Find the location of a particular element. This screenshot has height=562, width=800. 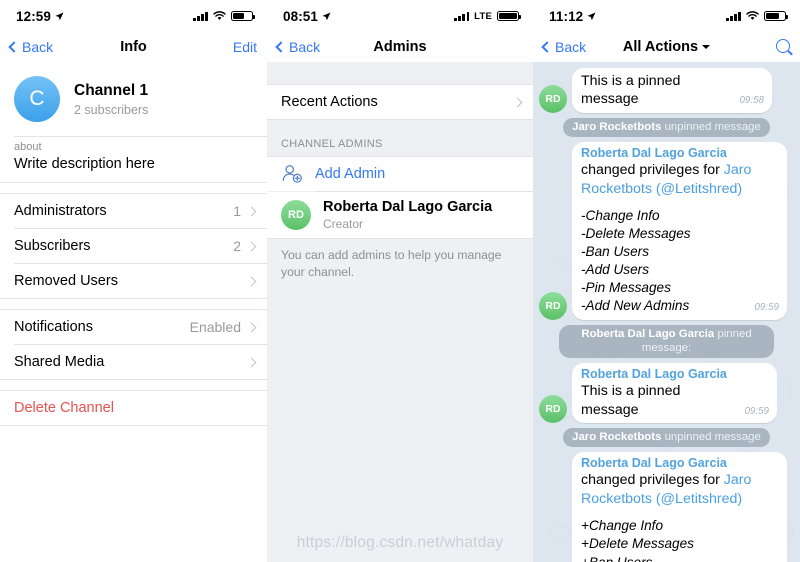

wifi-icon is located at coordinates (752, 15).